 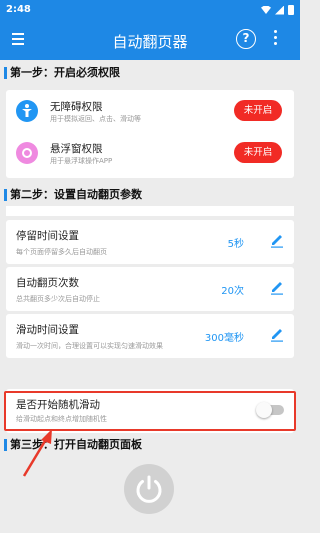 What do you see at coordinates (150, 242) in the screenshot?
I see `setting-row-stay-time: 停留时间设置 每个页面停留多久后自动翻页 5秒` at bounding box center [150, 242].